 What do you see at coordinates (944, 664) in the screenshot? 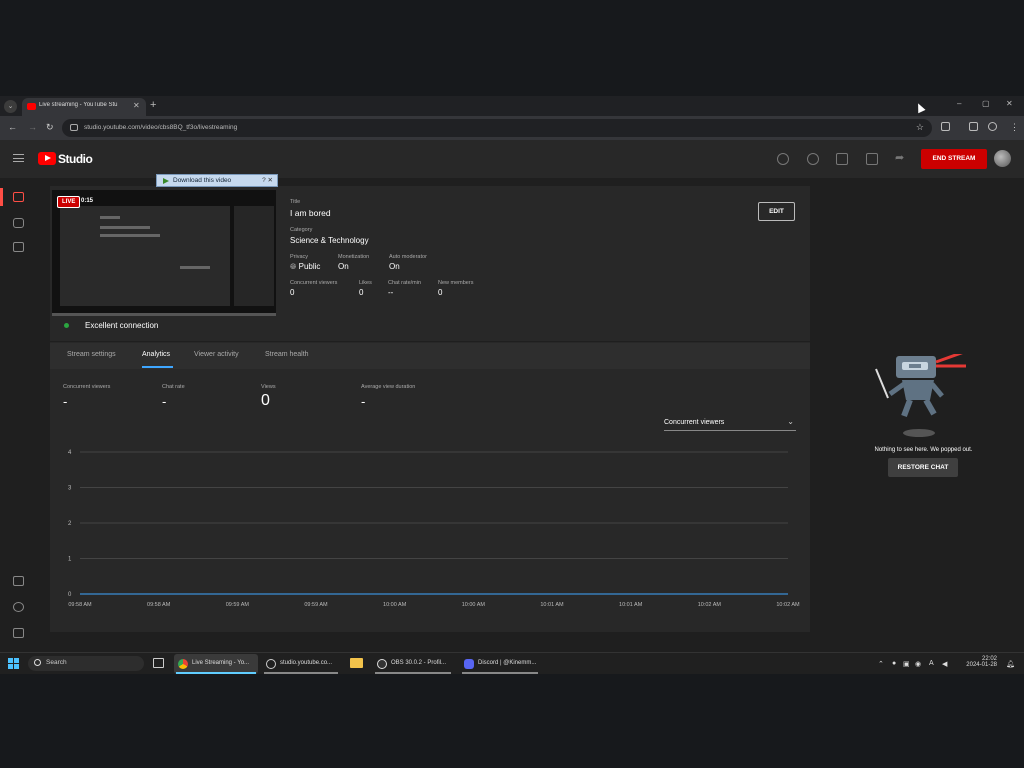
I see `speaker-icon: ◀` at bounding box center [944, 664].